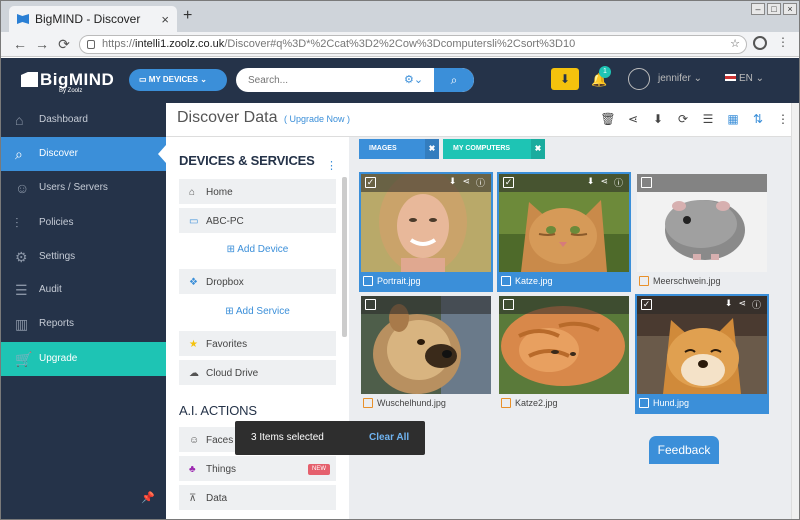 The height and width of the screenshot is (520, 800). I want to click on page-scrollbar, so click(795, 311).